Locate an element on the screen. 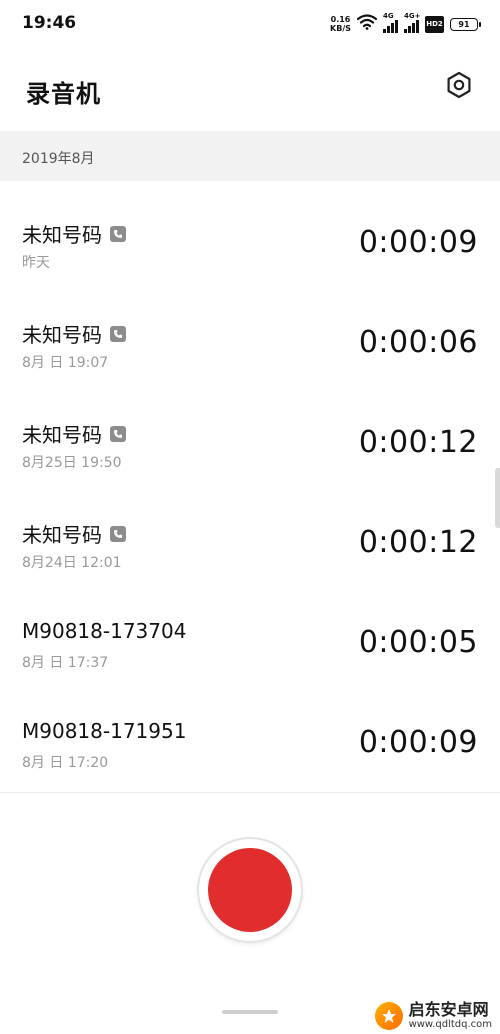 Image resolution: width=500 pixels, height=1034 pixels. list-item: M90818-171951 8月 日 17:20 0:00:09 is located at coordinates (250, 731).